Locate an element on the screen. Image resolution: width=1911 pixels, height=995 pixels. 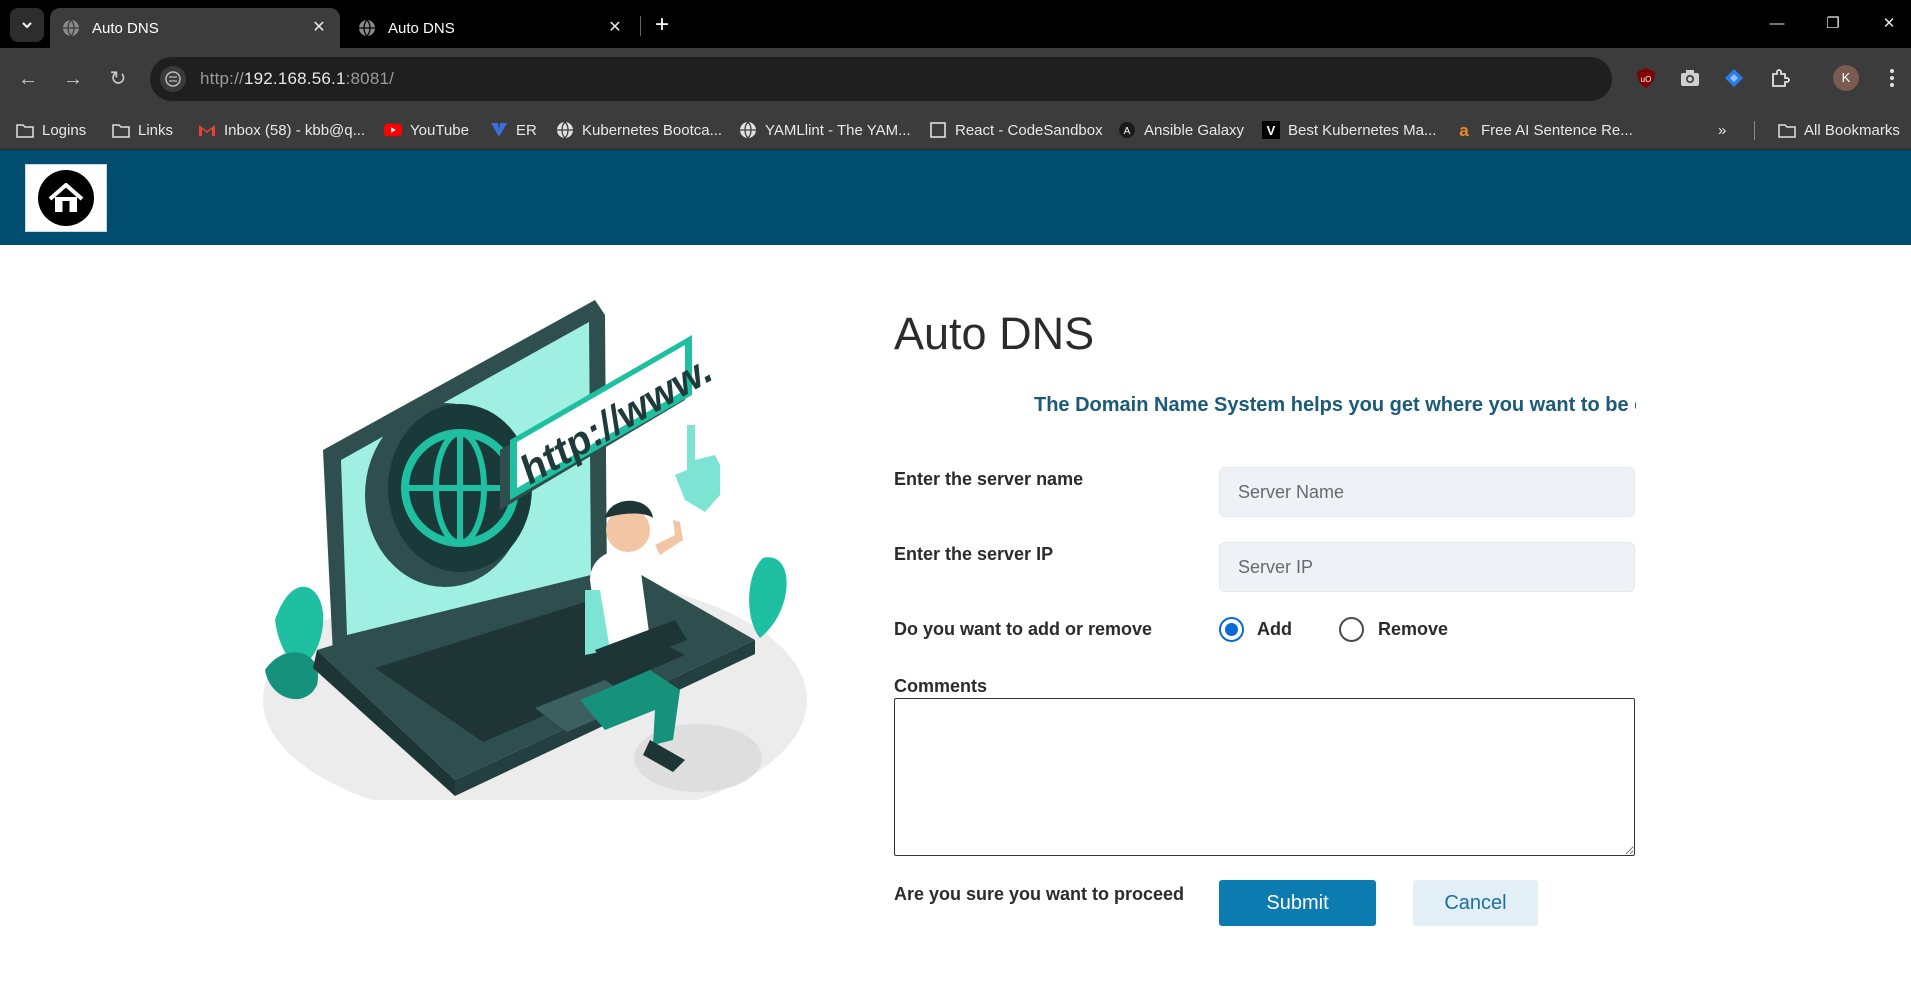
tab-auto-dns-2: Auto DNS ✕ is located at coordinates (491, 28).